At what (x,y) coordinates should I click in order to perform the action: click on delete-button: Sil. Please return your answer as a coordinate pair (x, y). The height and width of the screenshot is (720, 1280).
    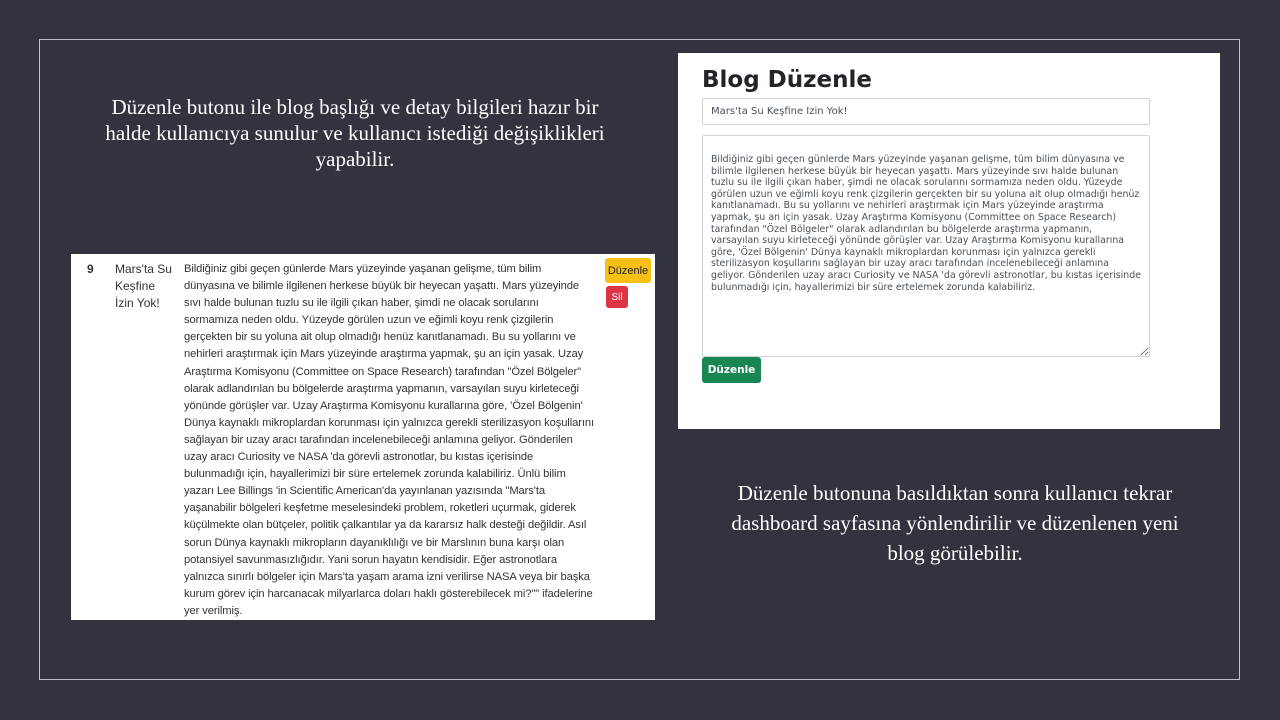
    Looking at the image, I should click on (617, 297).